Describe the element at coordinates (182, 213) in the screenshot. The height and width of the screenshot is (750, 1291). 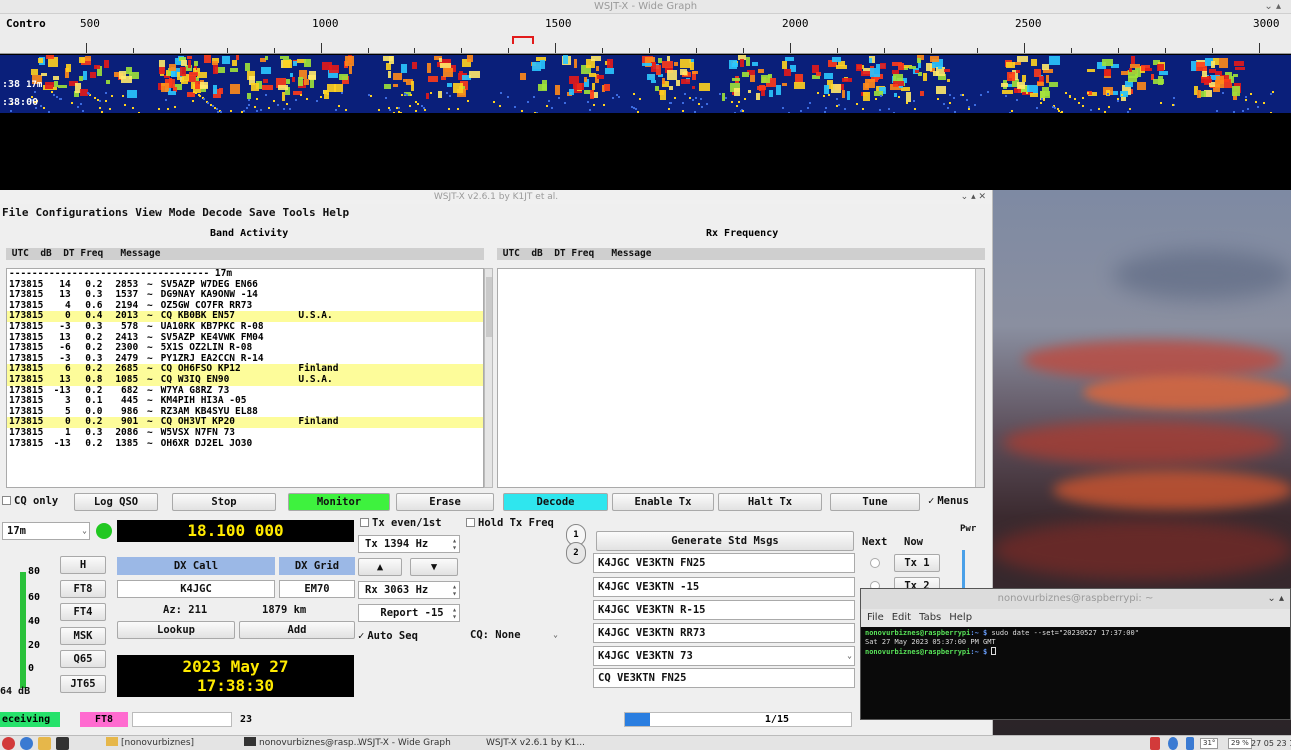
I see `menu-mode: Mode` at that location.